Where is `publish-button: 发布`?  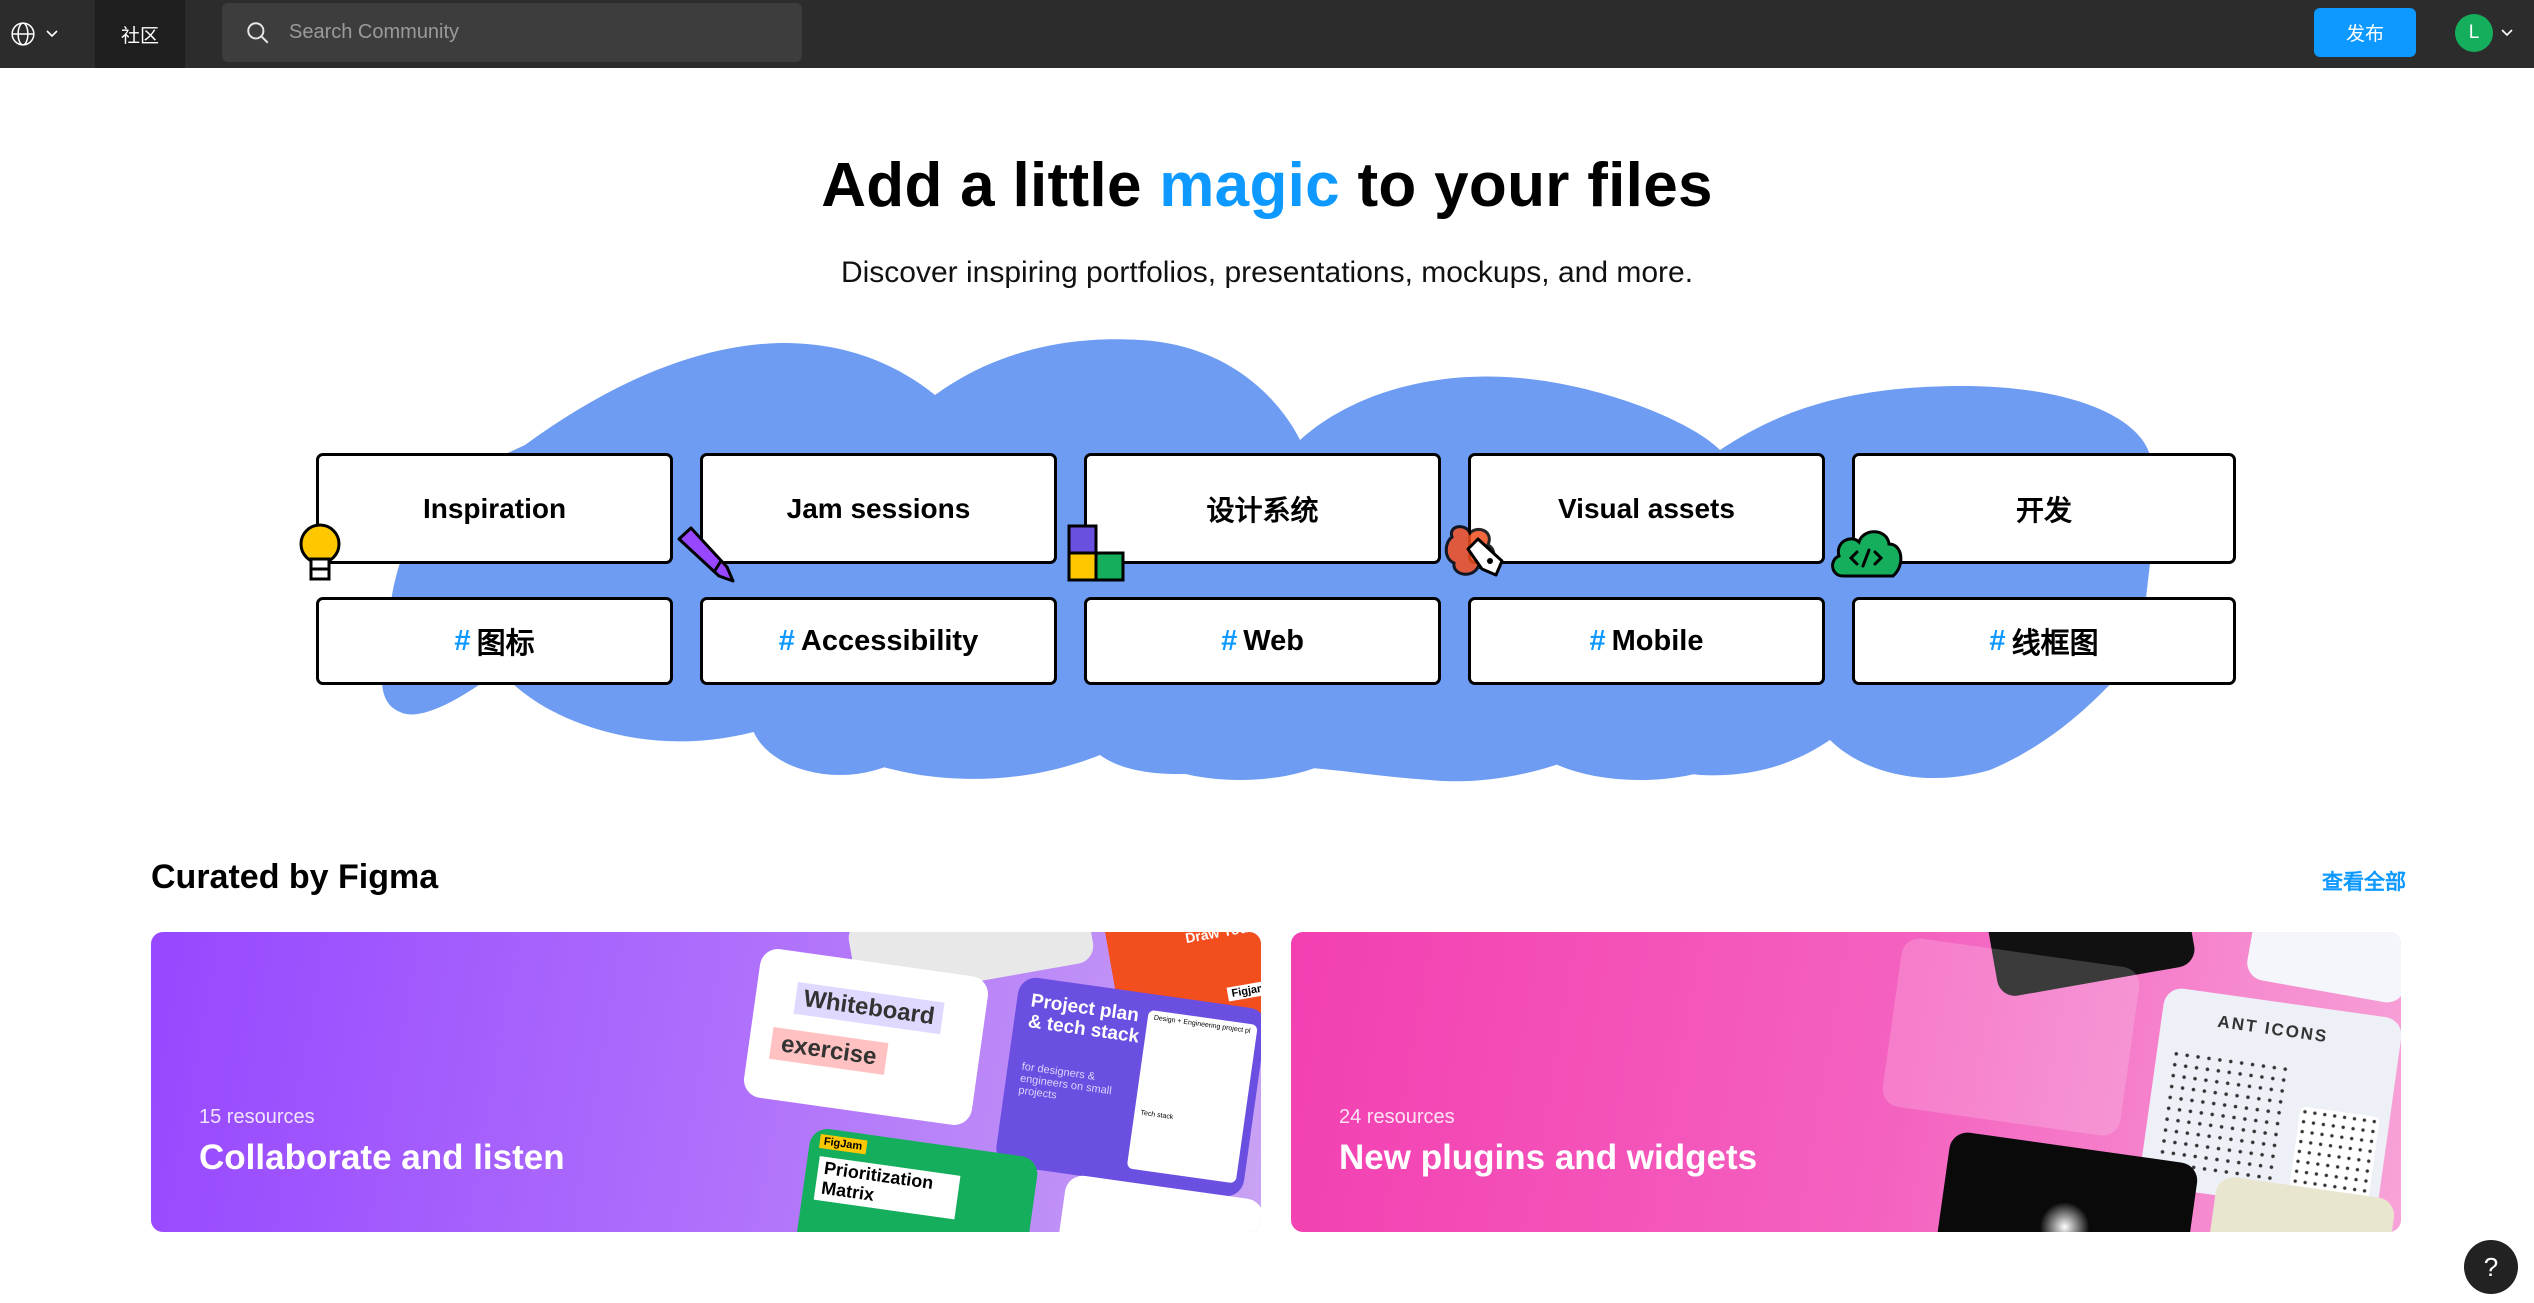
publish-button: 发布 is located at coordinates (2365, 32).